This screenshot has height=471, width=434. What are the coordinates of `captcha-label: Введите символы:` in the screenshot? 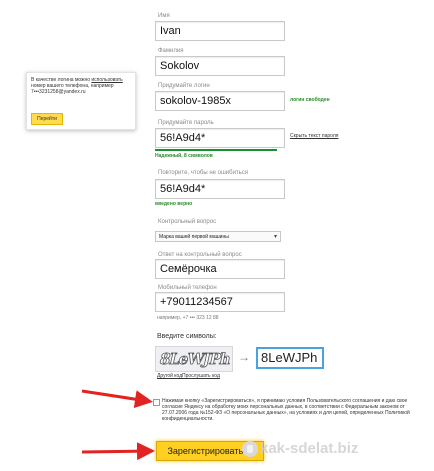 It's located at (187, 336).